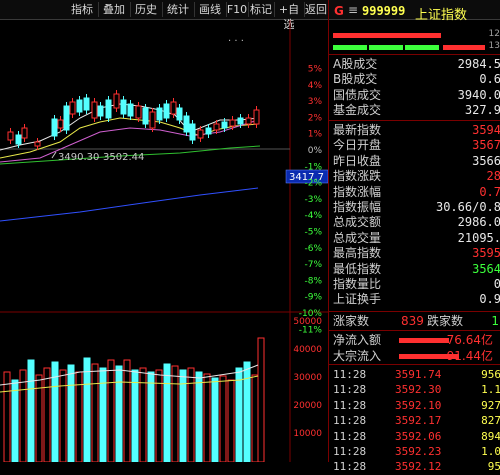  Describe the element at coordinates (210, 9) in the screenshot. I see `toolbar-draw-line-button: 画线` at that location.